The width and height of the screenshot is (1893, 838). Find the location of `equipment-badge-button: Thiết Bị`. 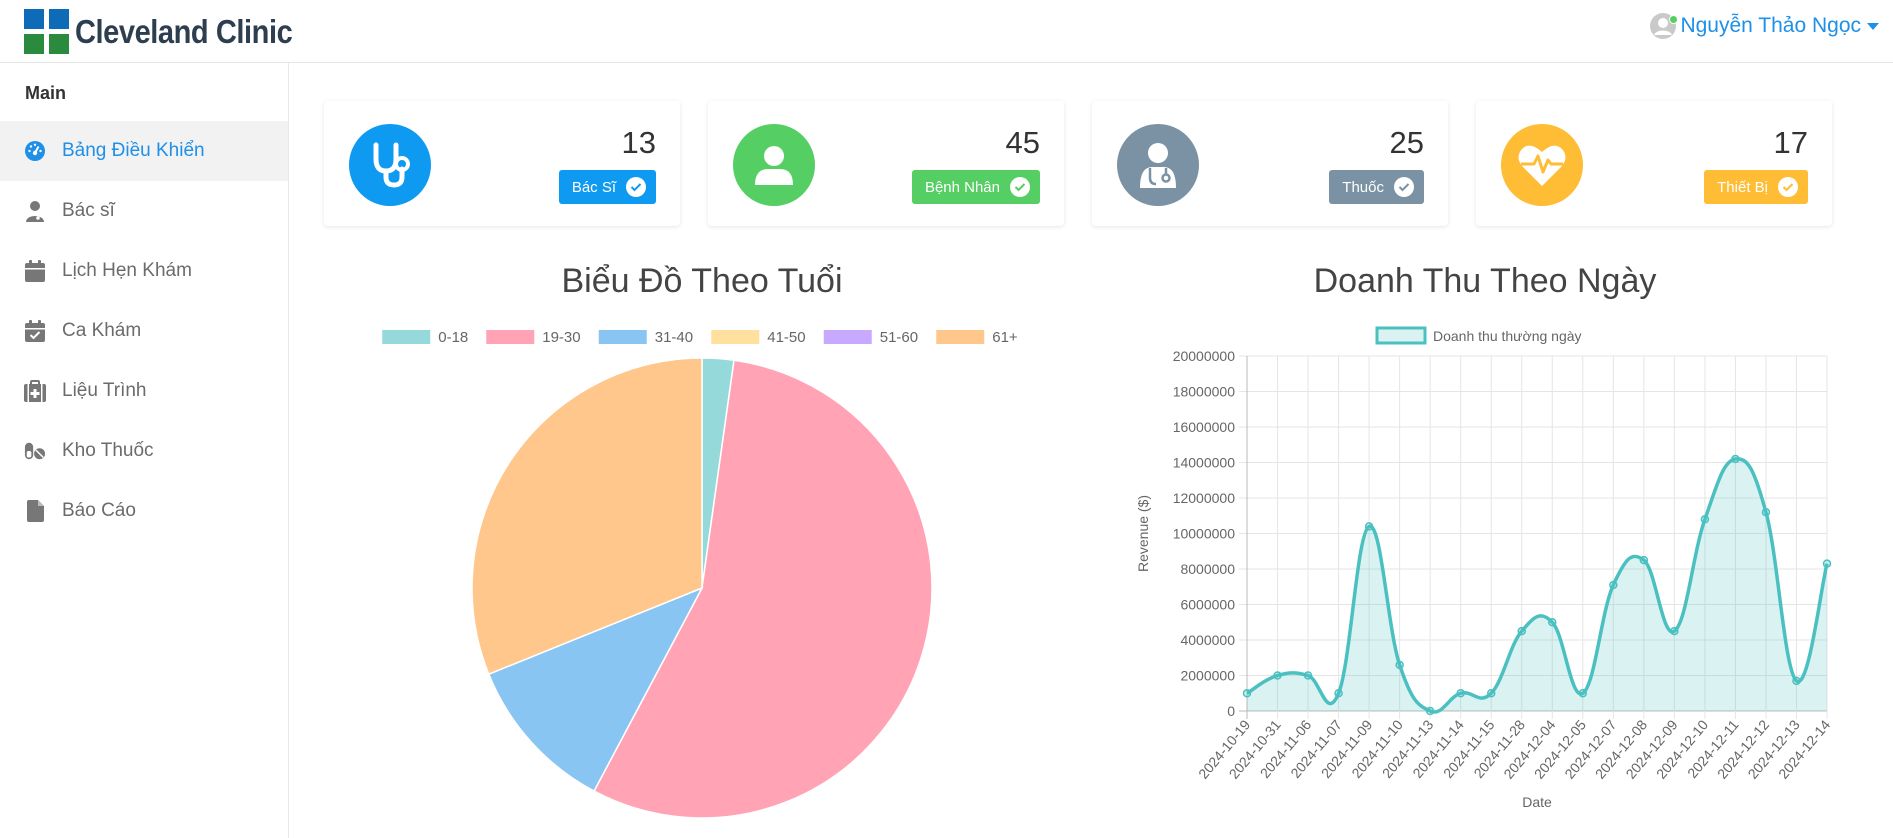

equipment-badge-button: Thiết Bị is located at coordinates (1756, 187).